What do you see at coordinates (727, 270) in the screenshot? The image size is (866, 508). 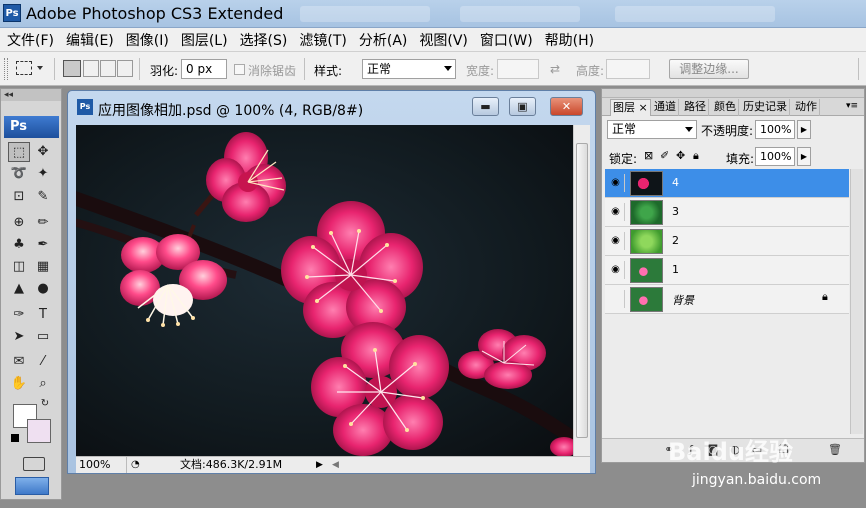 I see `layer-row-1: ◉ 1` at bounding box center [727, 270].